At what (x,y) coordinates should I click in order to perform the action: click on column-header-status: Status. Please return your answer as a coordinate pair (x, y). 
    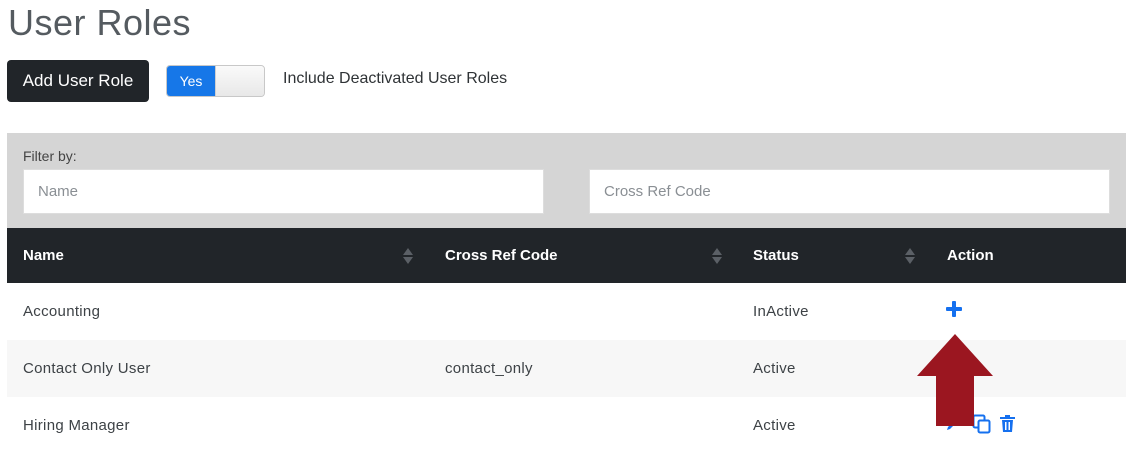
    Looking at the image, I should click on (776, 255).